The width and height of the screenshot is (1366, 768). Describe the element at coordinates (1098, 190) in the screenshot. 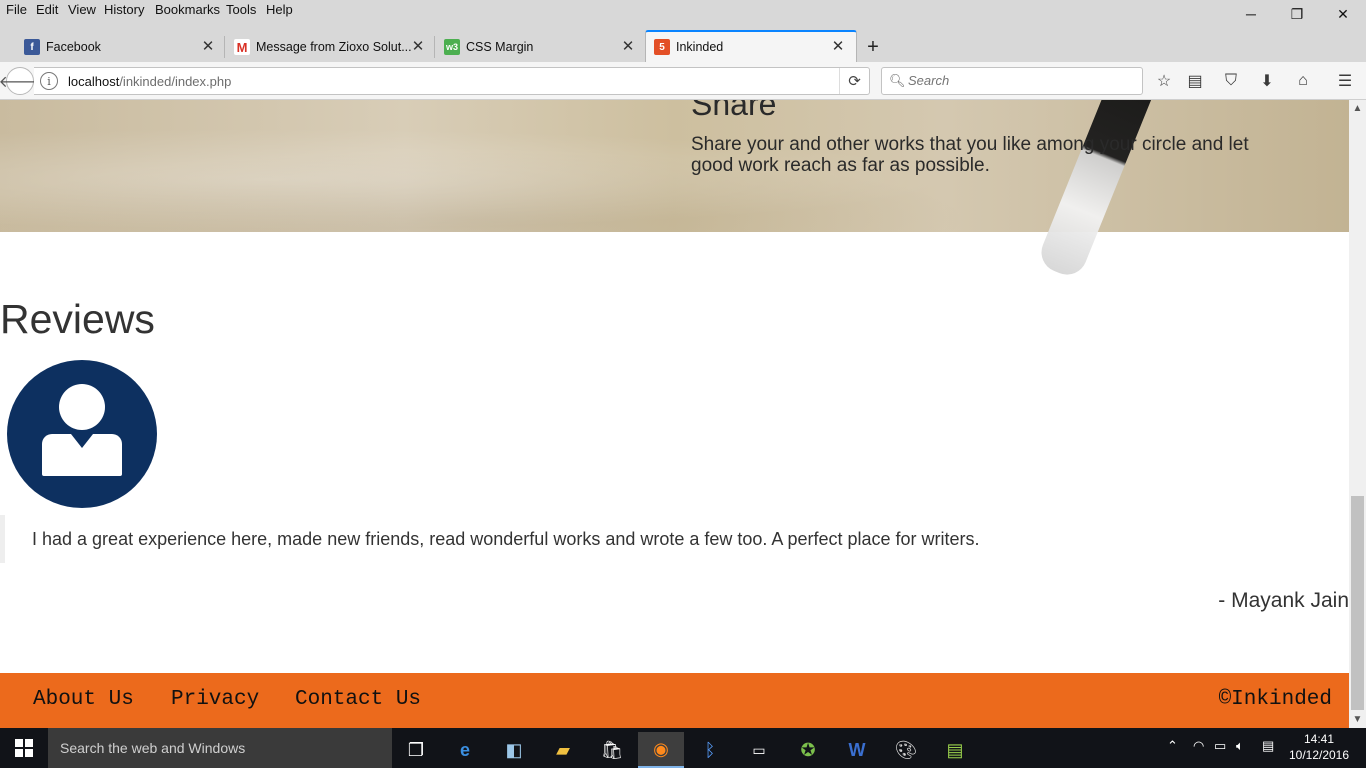

I see `pen-image` at that location.